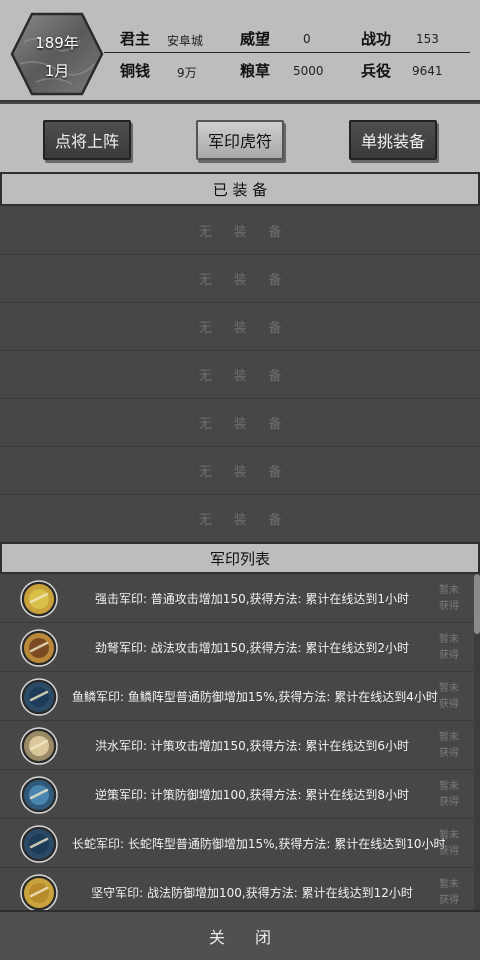  Describe the element at coordinates (39, 892) in the screenshot. I see `shield-seal-icon` at that location.